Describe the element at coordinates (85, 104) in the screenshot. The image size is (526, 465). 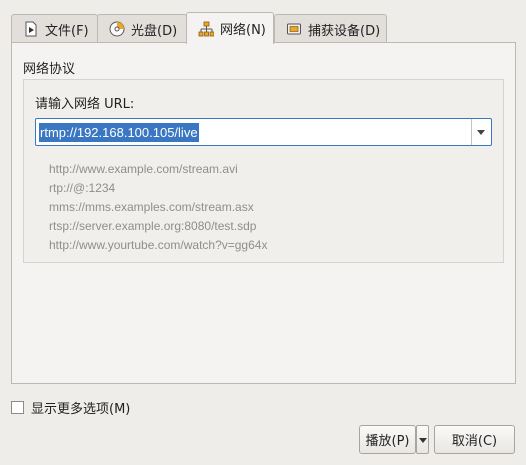
I see `url-label: 请输入网络 URL:` at that location.